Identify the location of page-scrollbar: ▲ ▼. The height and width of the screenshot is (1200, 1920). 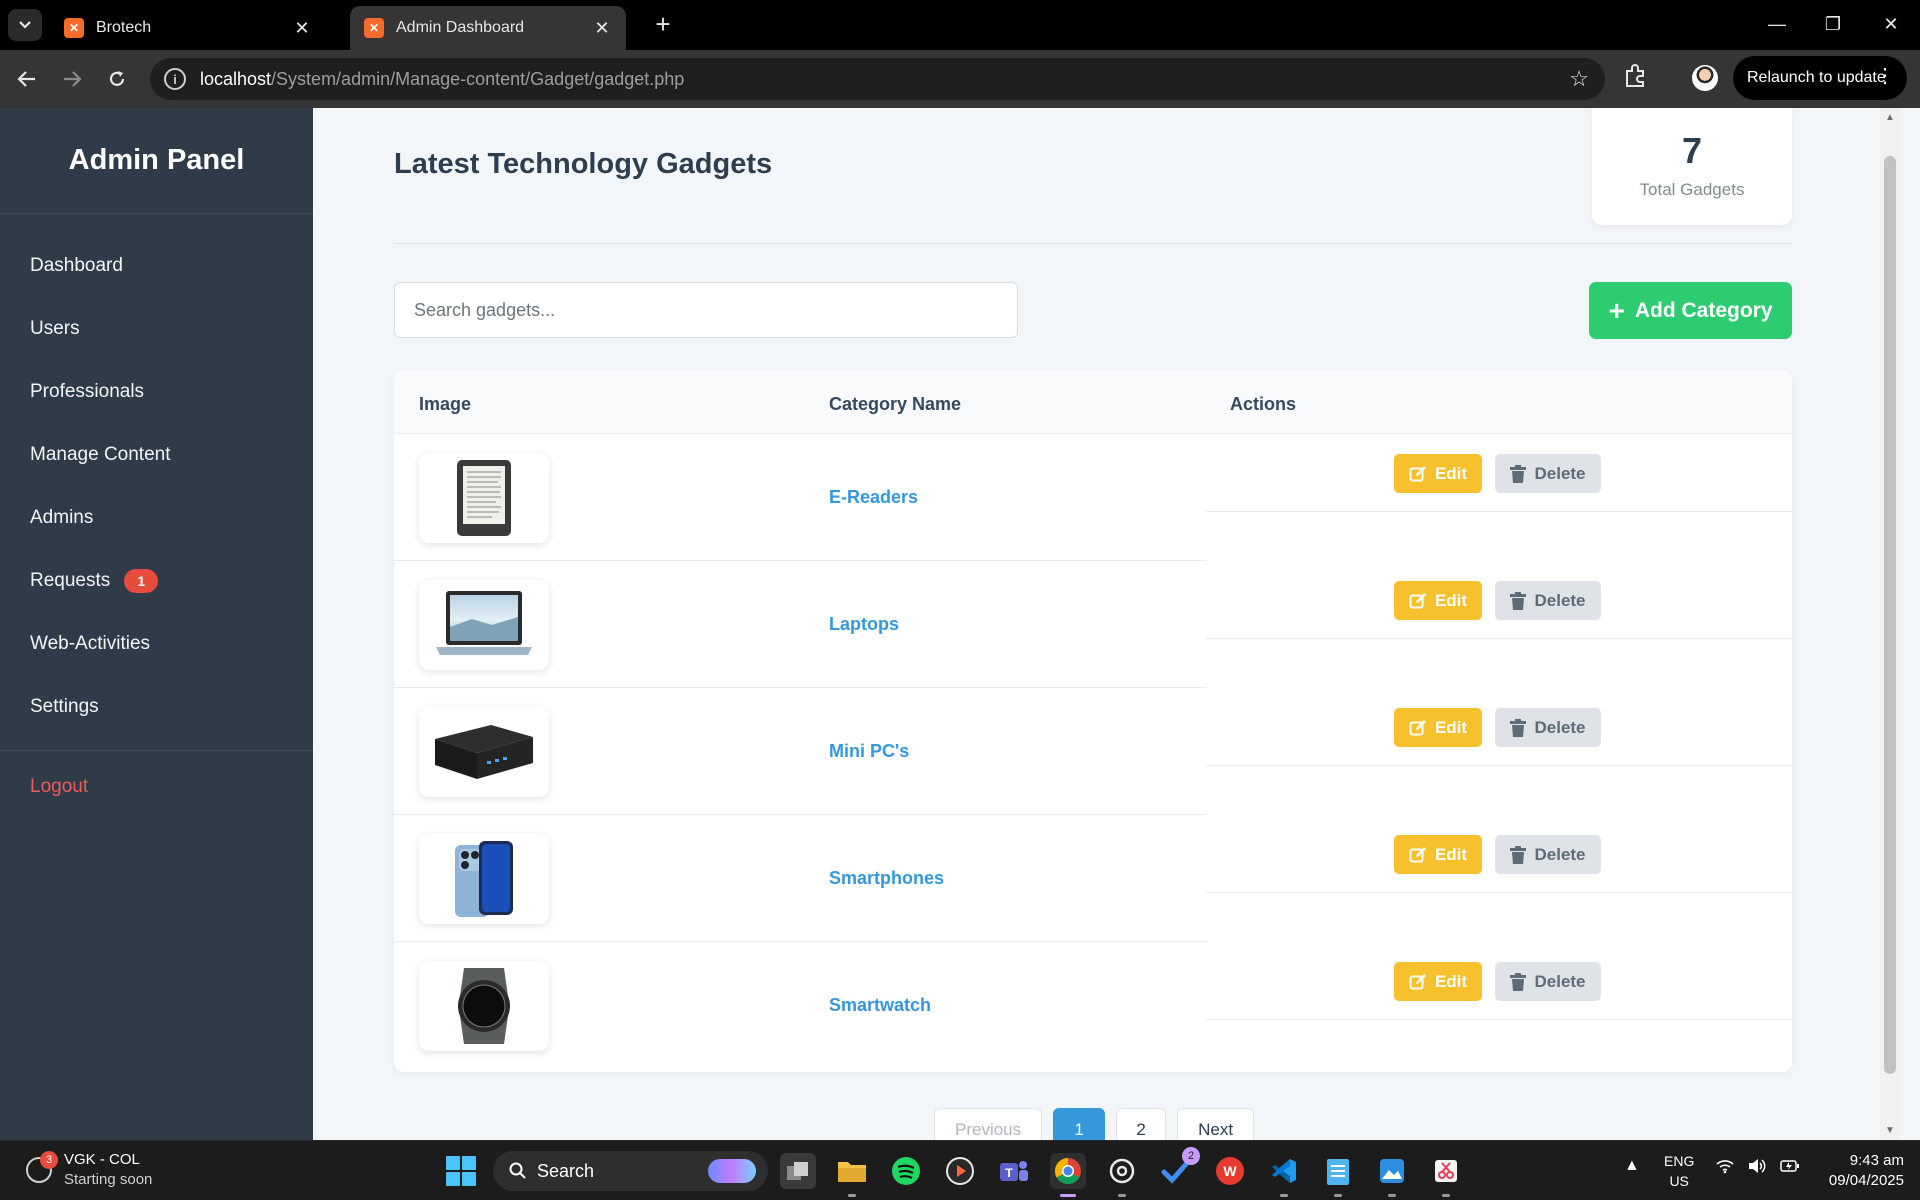
(1890, 624).